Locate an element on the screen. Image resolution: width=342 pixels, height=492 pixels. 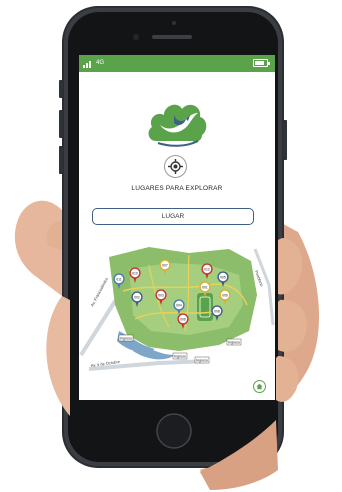
pin-label: 012 is located at coordinates (207, 269).